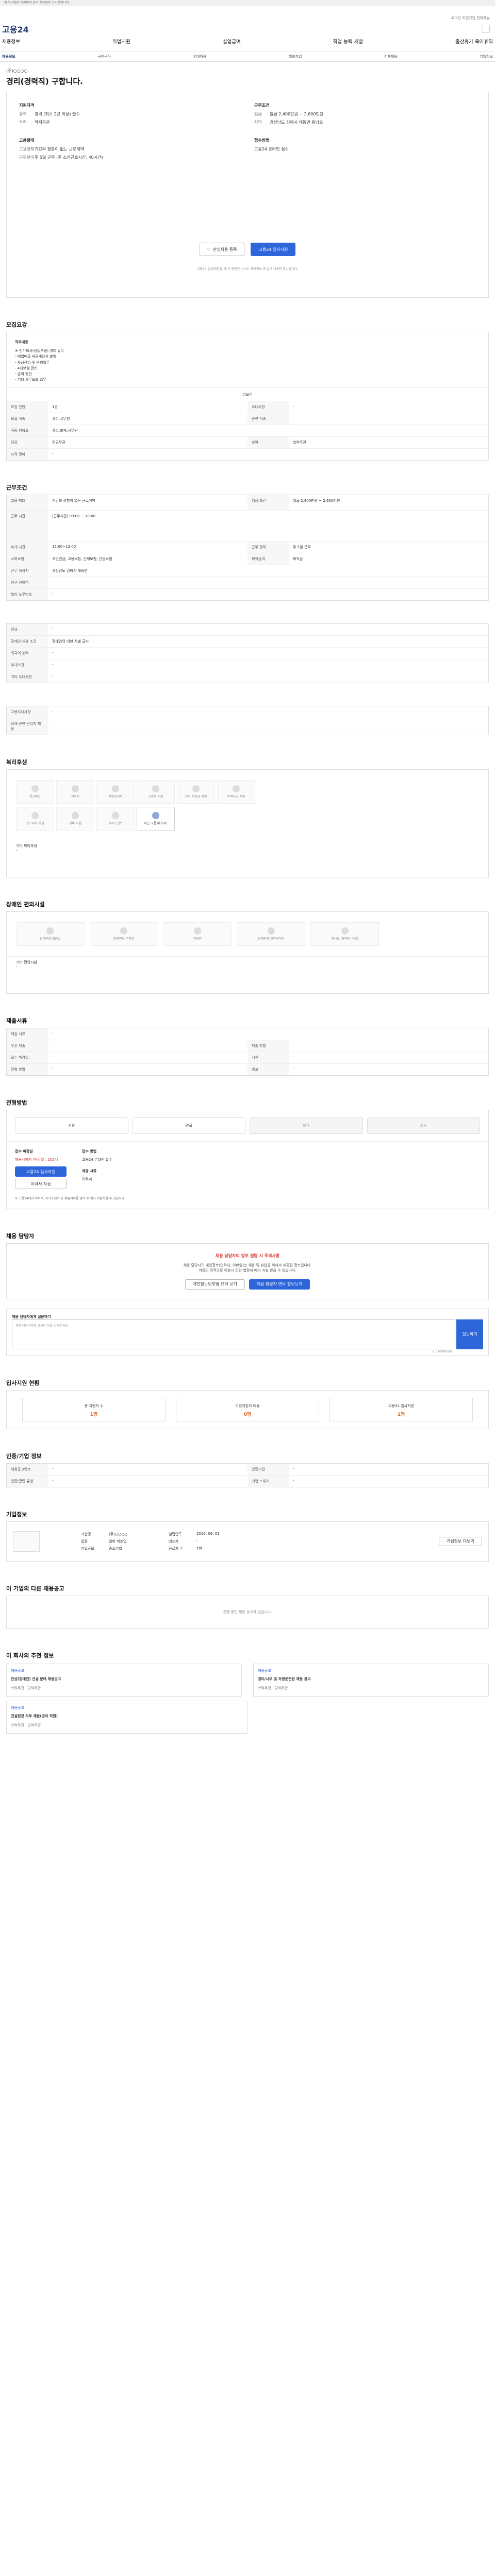  Describe the element at coordinates (247, 3) in the screenshot. I see `top-banner: 이 누리집은 대한민국 공식 전자정부 누리집입니다.` at that location.